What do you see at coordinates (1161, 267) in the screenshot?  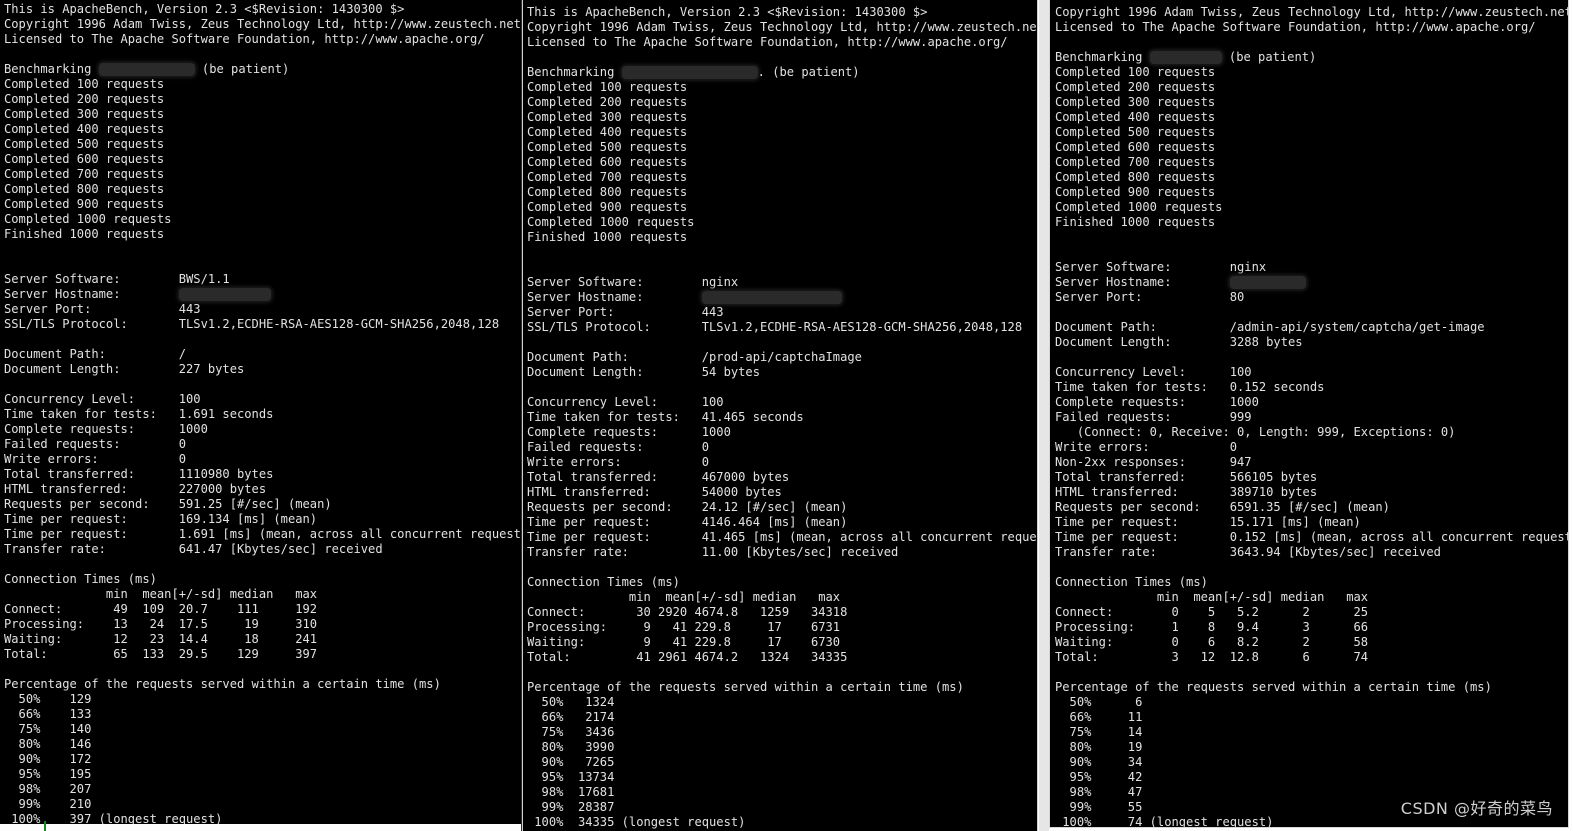 I see `terminal-line: Server Software: nginx` at bounding box center [1161, 267].